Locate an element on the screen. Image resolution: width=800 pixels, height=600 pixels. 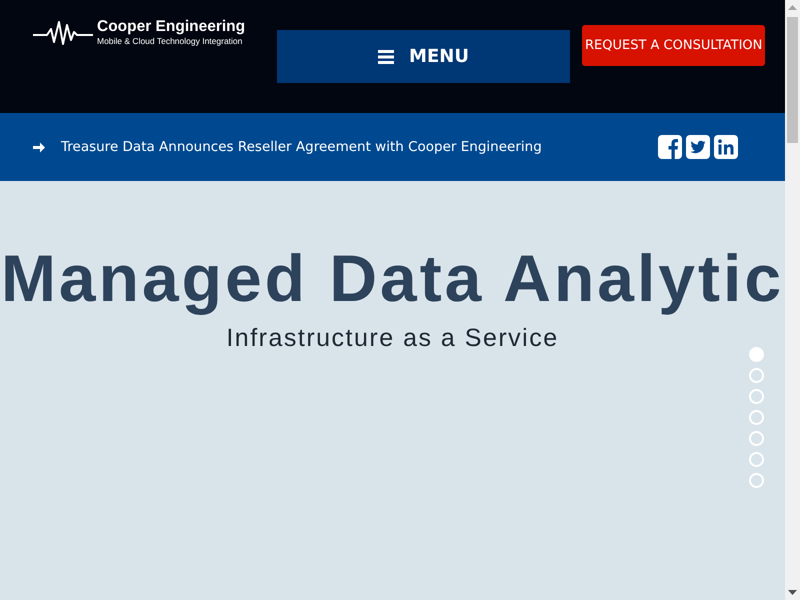
scrollbar is located at coordinates (792, 300).